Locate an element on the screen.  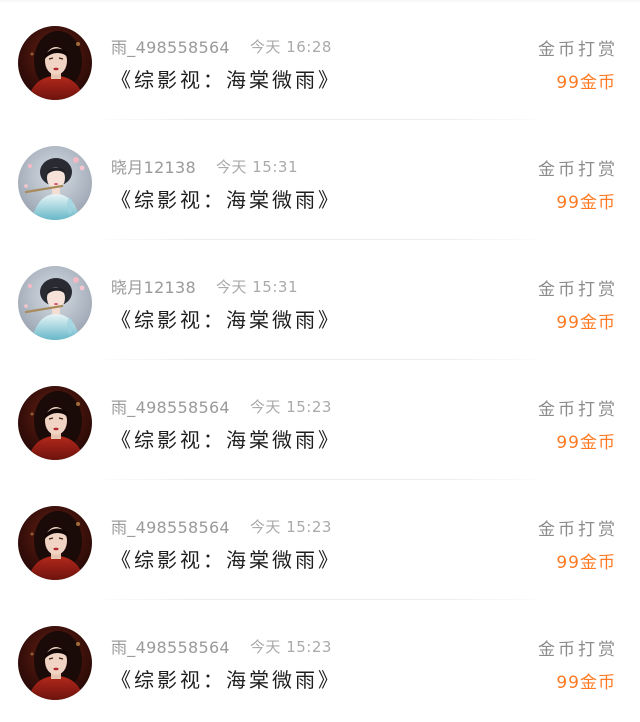
item-meta: 雨_498558564 今天 16:28 is located at coordinates (221, 46).